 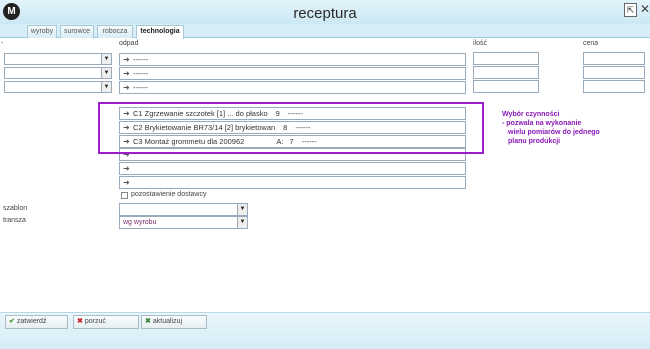 I want to click on tab-wyroby: wyroby, so click(x=42, y=31).